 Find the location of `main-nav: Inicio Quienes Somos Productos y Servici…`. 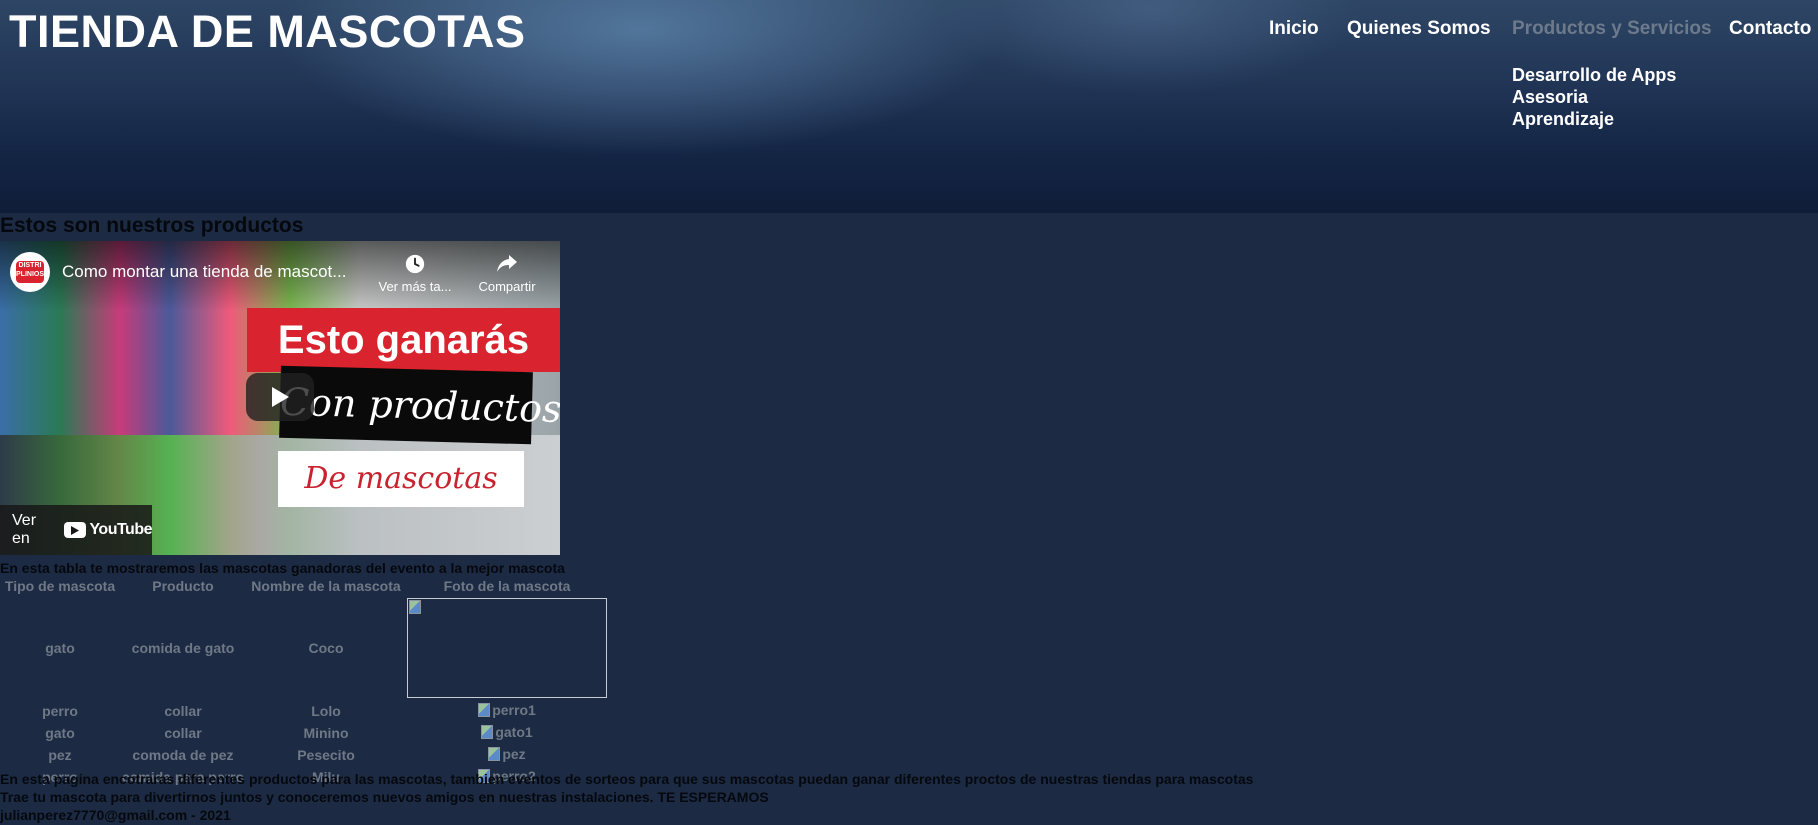

main-nav: Inicio Quienes Somos Productos y Servici… is located at coordinates (909, 73).